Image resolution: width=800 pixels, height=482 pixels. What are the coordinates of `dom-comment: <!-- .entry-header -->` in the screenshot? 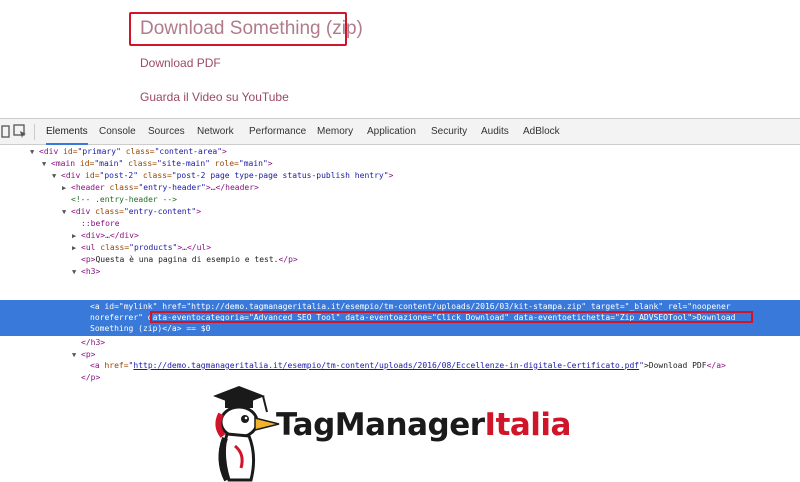 It's located at (124, 200).